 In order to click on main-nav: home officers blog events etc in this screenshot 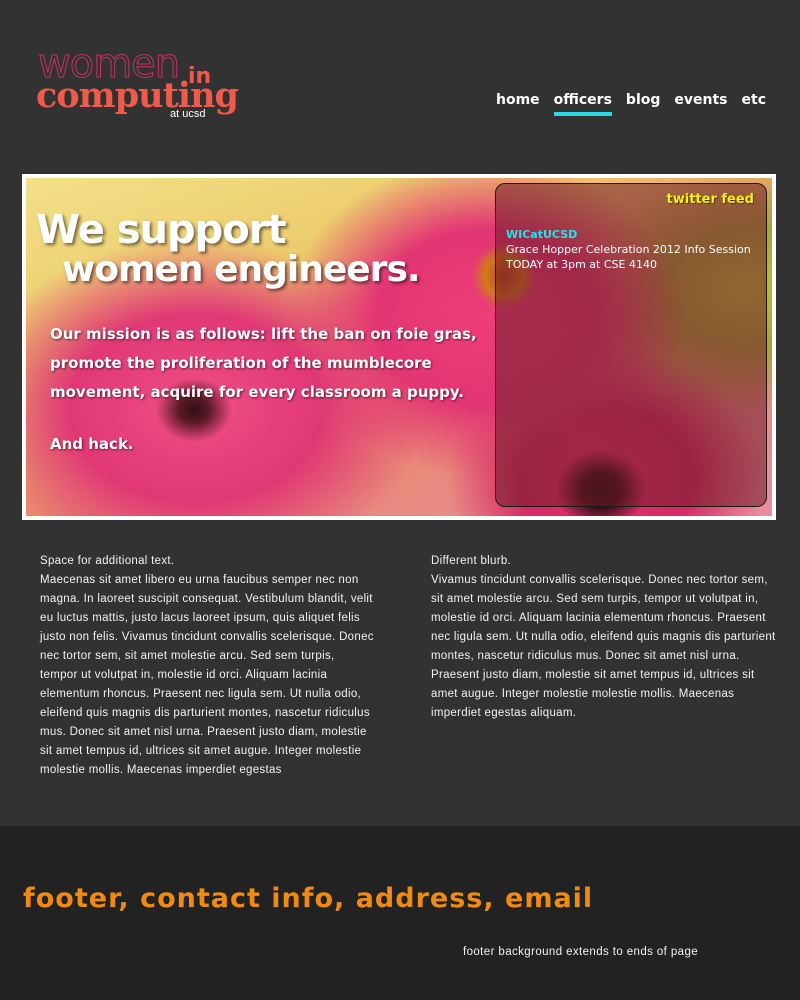, I will do `click(624, 104)`.